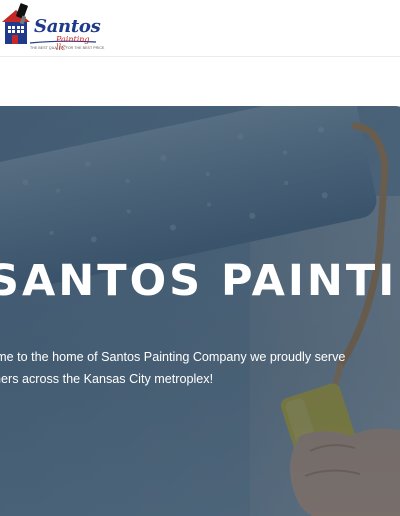 This screenshot has width=400, height=516. I want to click on logo-tagline: THE BEST QUALITY FOR THE BEST PRICE, so click(67, 48).